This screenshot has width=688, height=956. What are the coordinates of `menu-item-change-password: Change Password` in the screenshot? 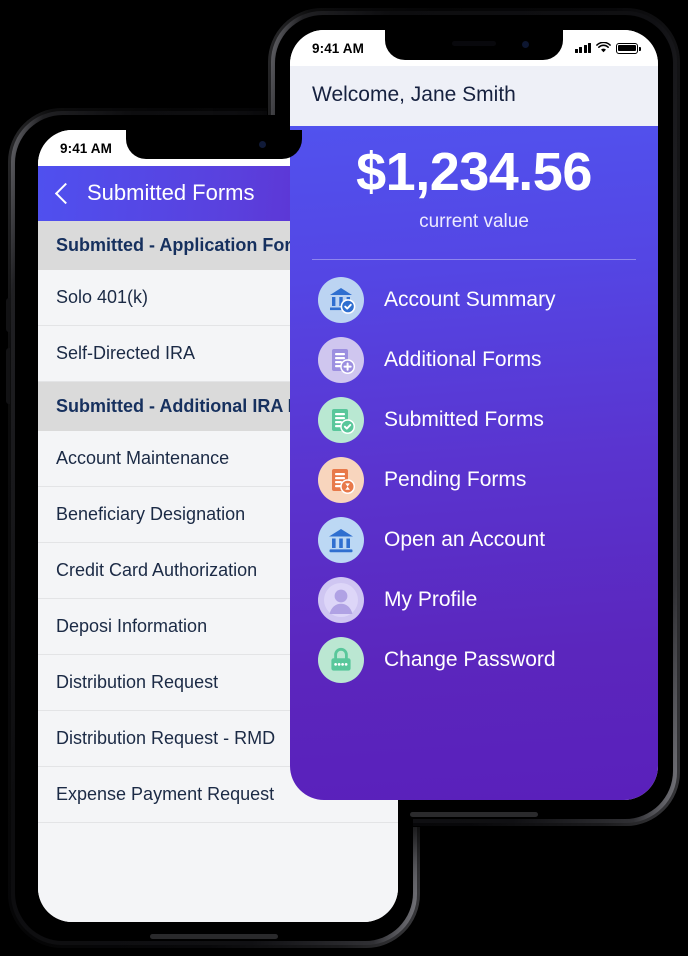 It's located at (474, 660).